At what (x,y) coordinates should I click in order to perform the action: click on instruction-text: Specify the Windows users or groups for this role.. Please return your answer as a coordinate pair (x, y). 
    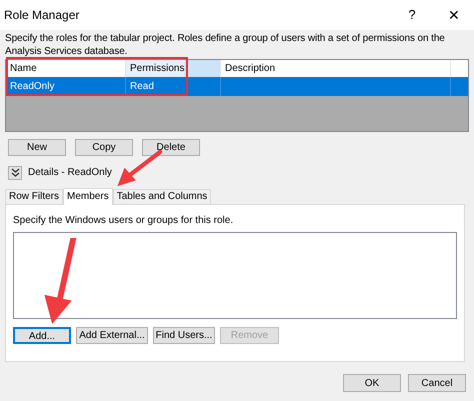
    Looking at the image, I should click on (123, 221).